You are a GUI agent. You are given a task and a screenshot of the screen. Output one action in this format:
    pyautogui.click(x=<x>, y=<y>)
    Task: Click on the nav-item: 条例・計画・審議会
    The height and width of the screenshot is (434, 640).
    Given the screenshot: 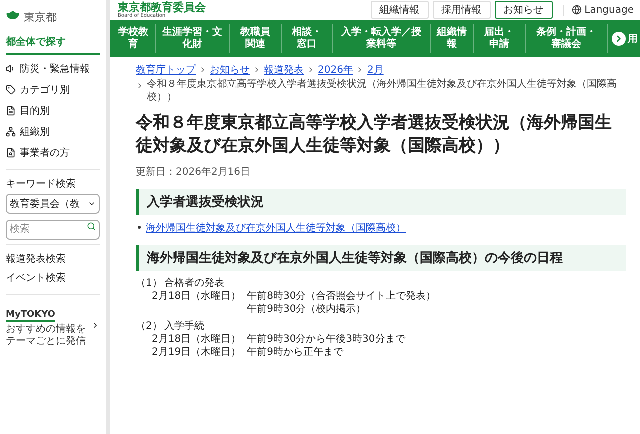 What is the action you would take?
    pyautogui.click(x=567, y=38)
    